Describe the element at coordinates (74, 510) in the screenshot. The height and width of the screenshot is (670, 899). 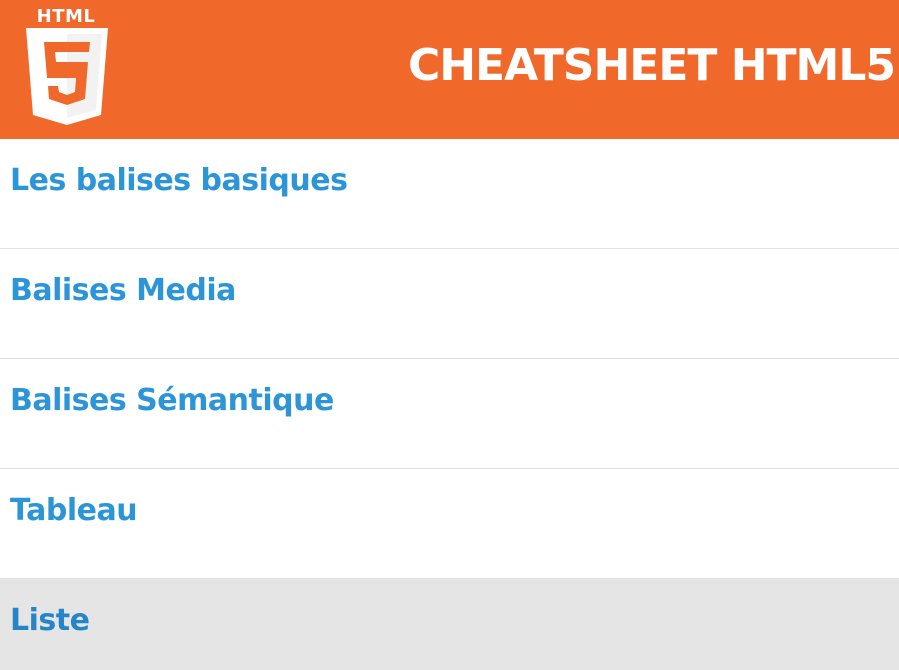
I see `menu-item-label: Tableau` at that location.